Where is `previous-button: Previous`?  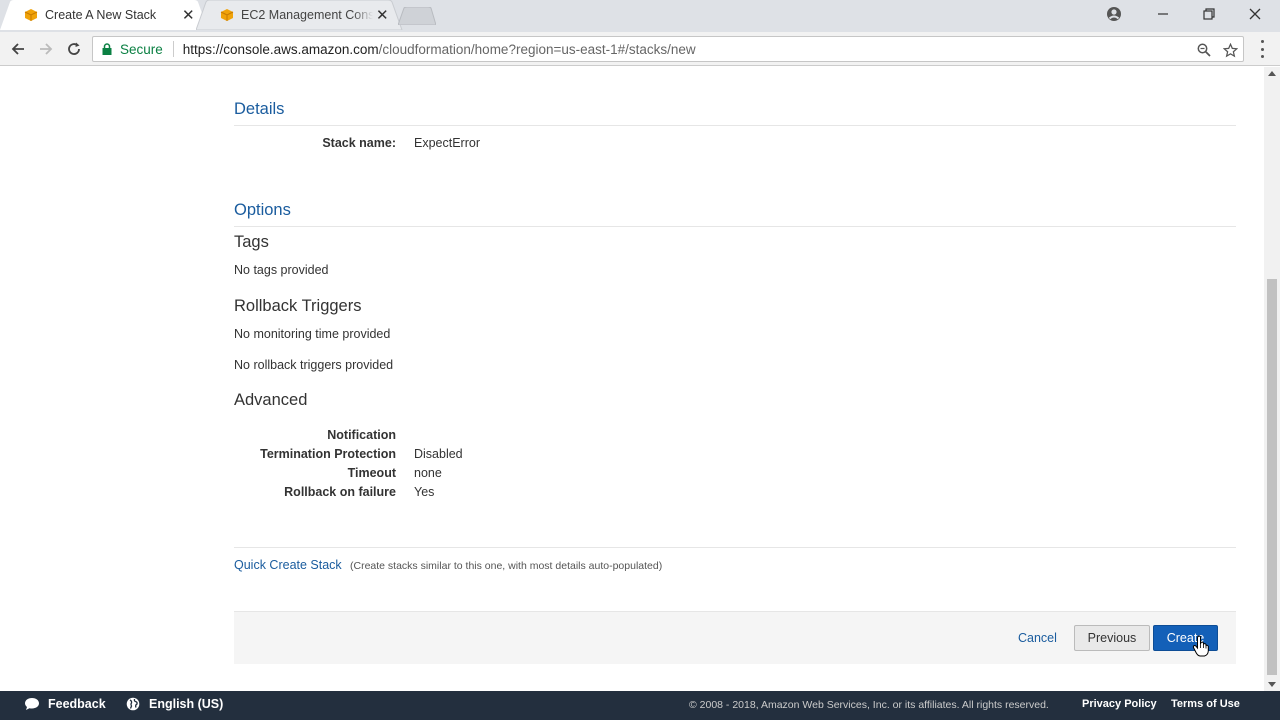 previous-button: Previous is located at coordinates (1112, 638).